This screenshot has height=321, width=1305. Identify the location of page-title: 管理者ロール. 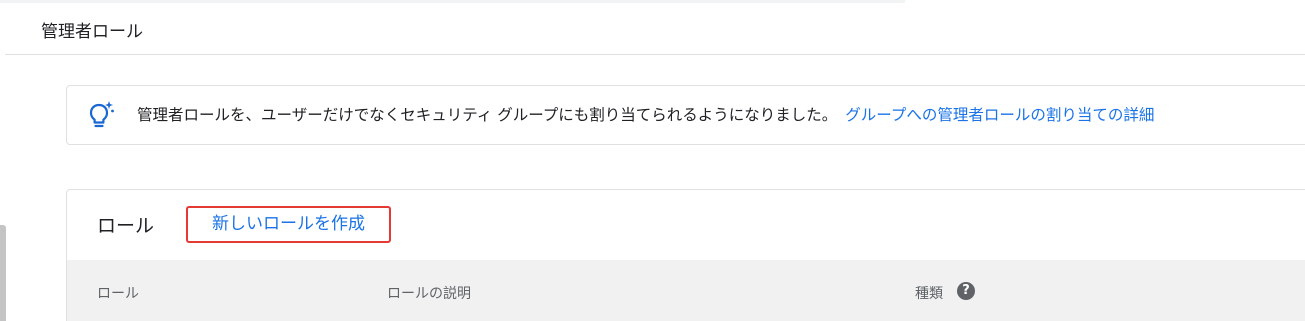
(92, 32).